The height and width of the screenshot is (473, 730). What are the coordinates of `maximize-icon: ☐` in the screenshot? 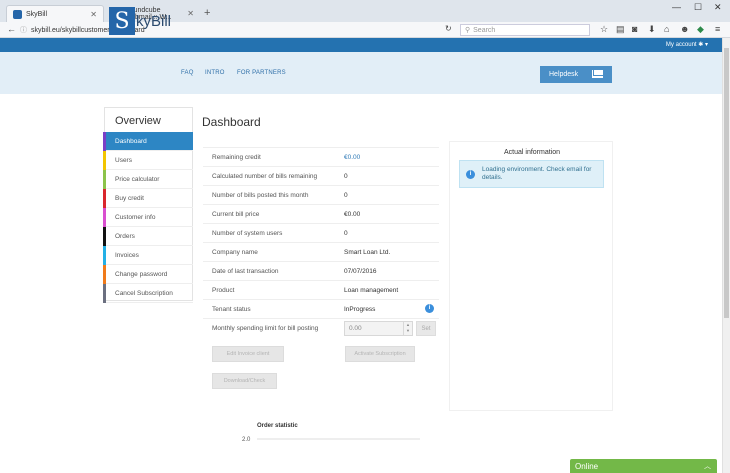 It's located at (698, 7).